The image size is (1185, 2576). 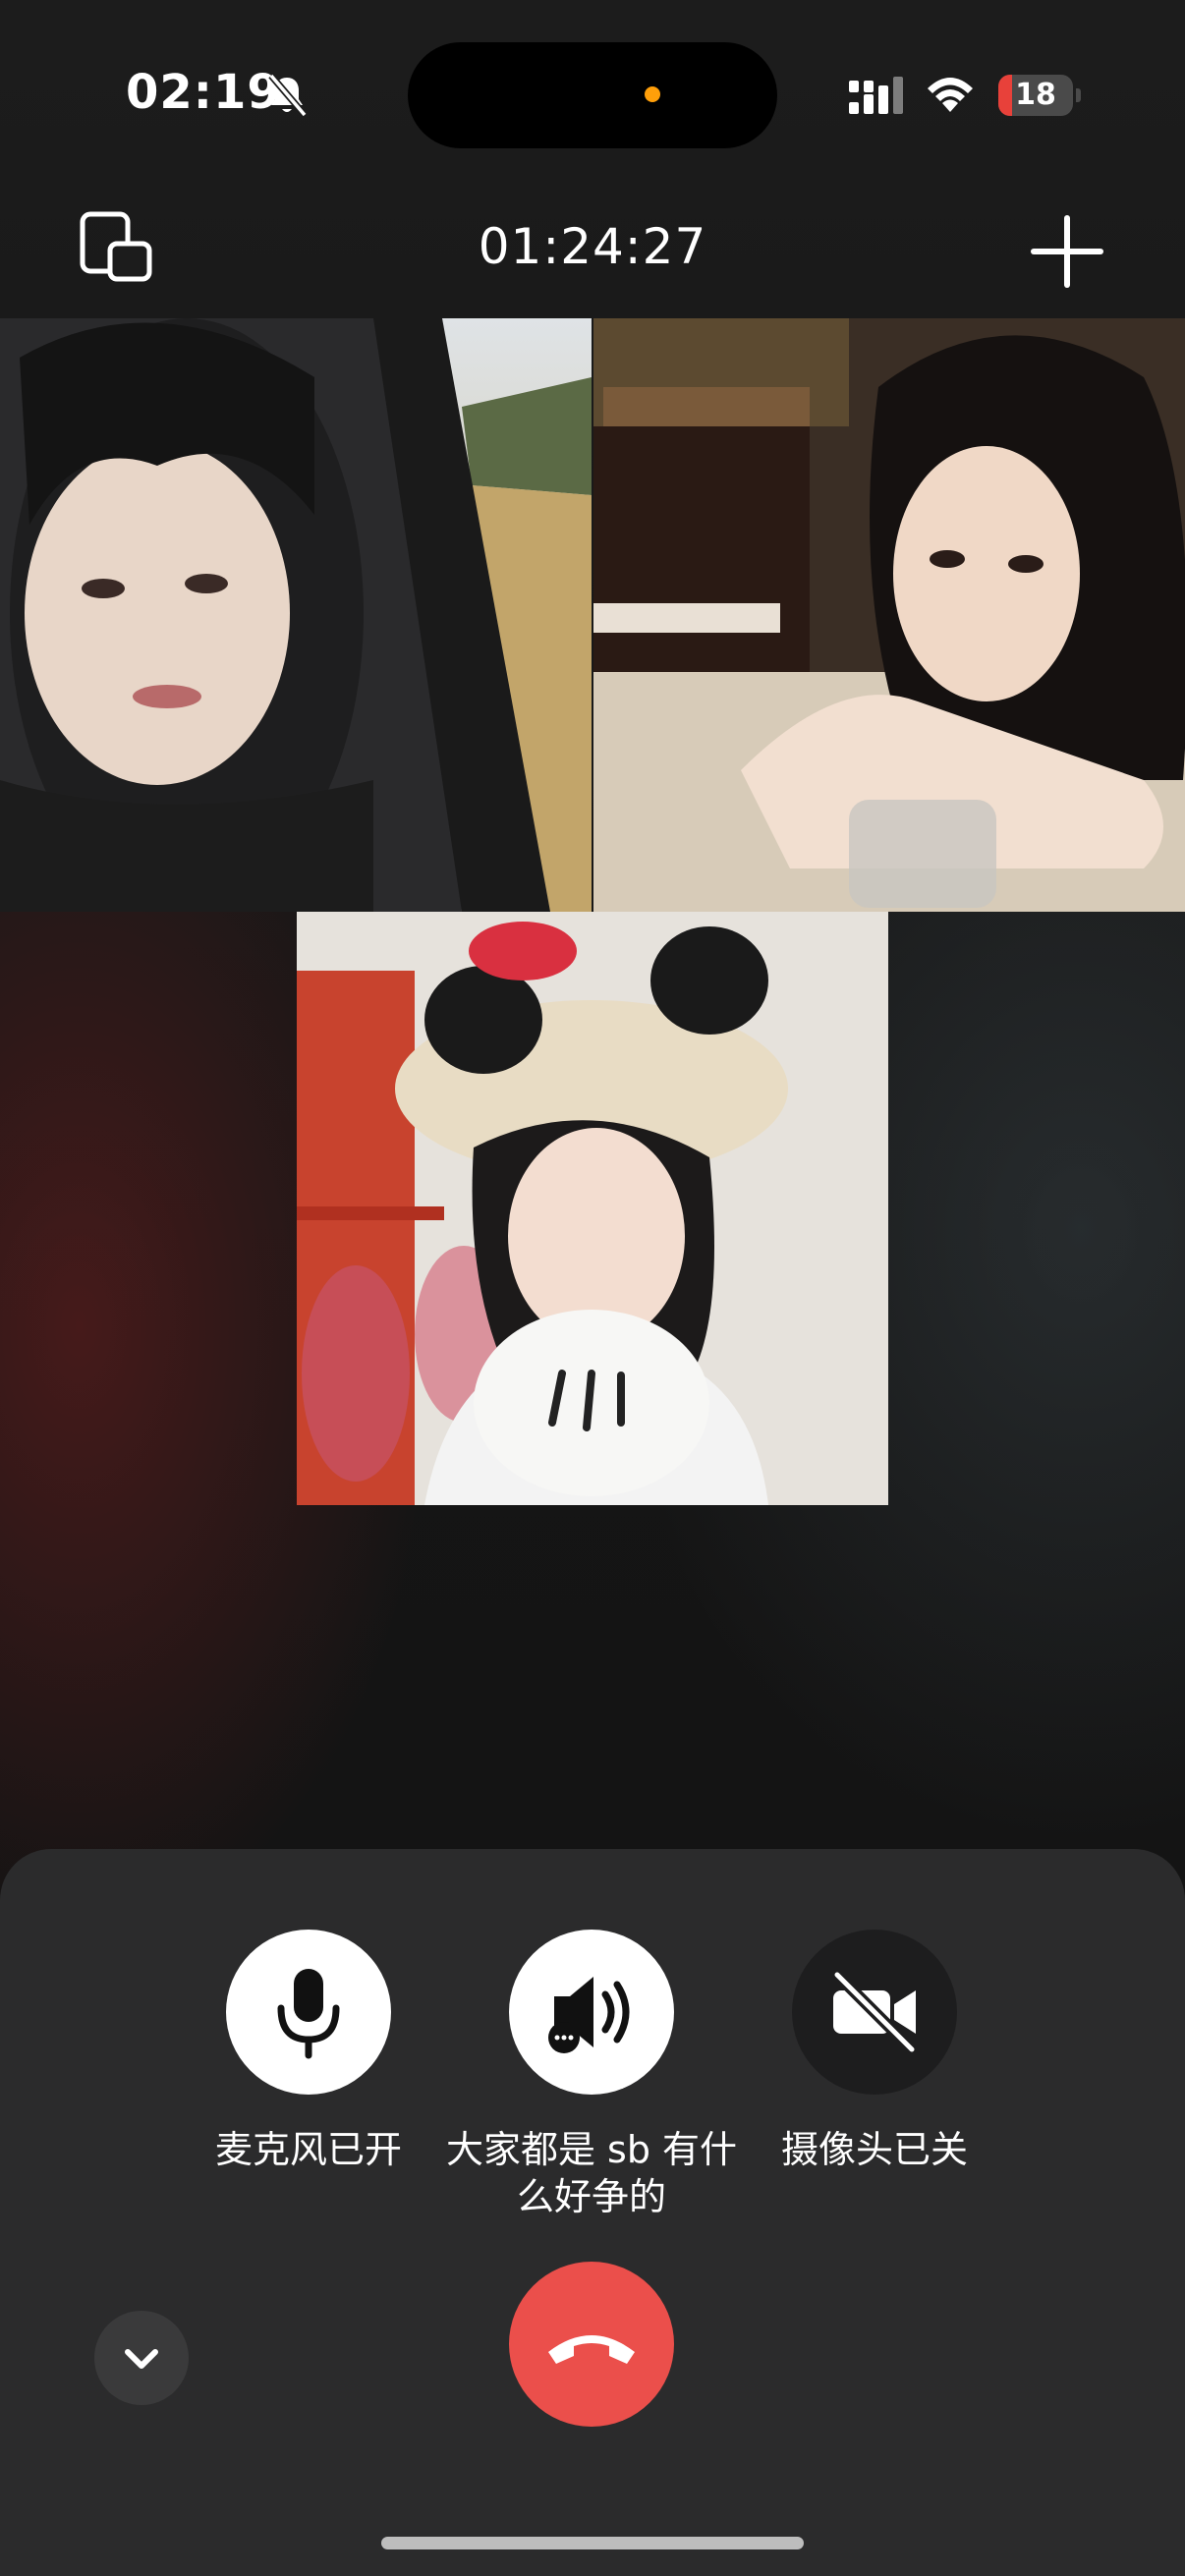 What do you see at coordinates (874, 2149) in the screenshot?
I see `camera-label: 摄像头已关` at bounding box center [874, 2149].